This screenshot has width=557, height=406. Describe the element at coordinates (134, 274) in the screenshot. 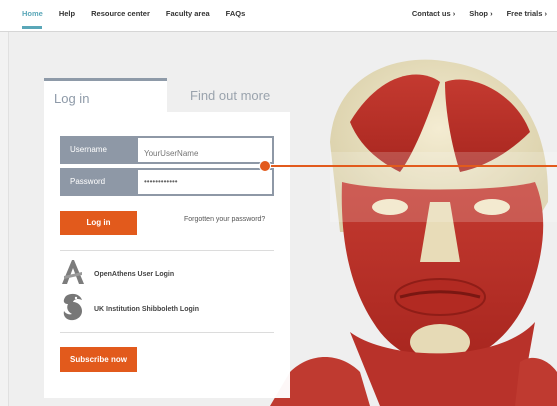

I see `openathens-label: OpenAthens User Login` at that location.